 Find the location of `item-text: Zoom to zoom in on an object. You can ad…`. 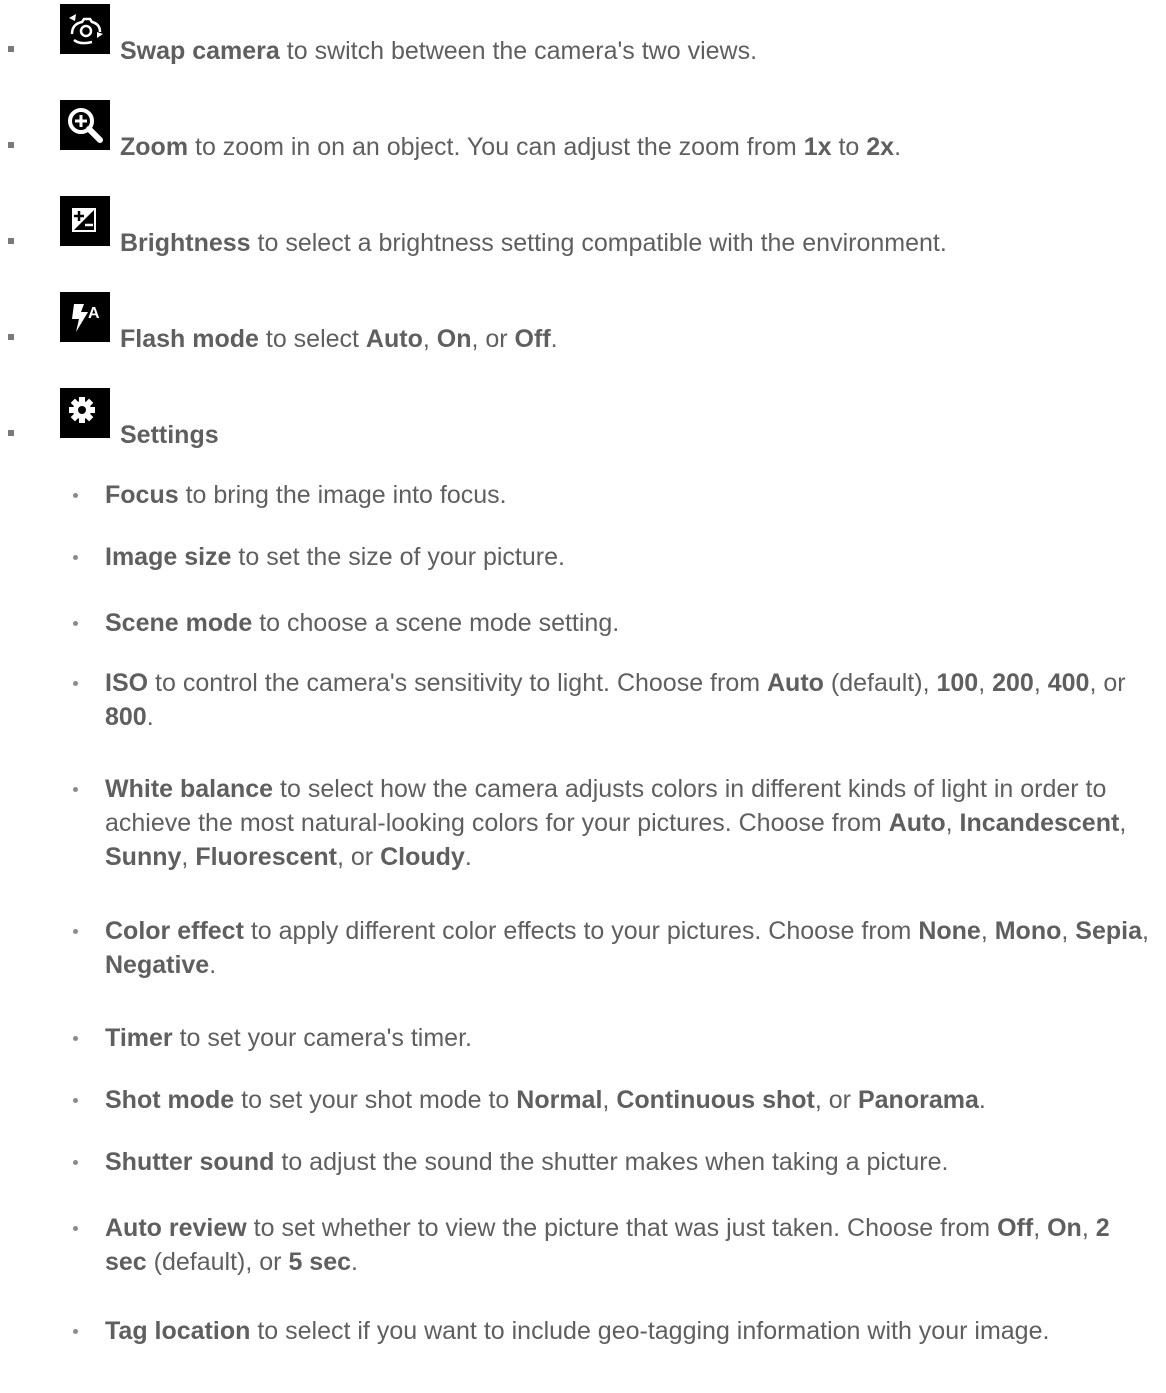

item-text: Zoom to zoom in on an object. You can ad… is located at coordinates (511, 147).